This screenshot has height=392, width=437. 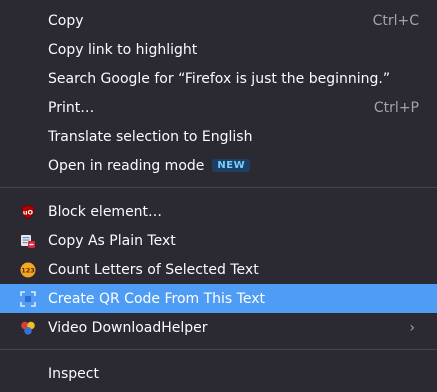 What do you see at coordinates (28, 328) in the screenshot?
I see `video-downloadhelper-icon` at bounding box center [28, 328].